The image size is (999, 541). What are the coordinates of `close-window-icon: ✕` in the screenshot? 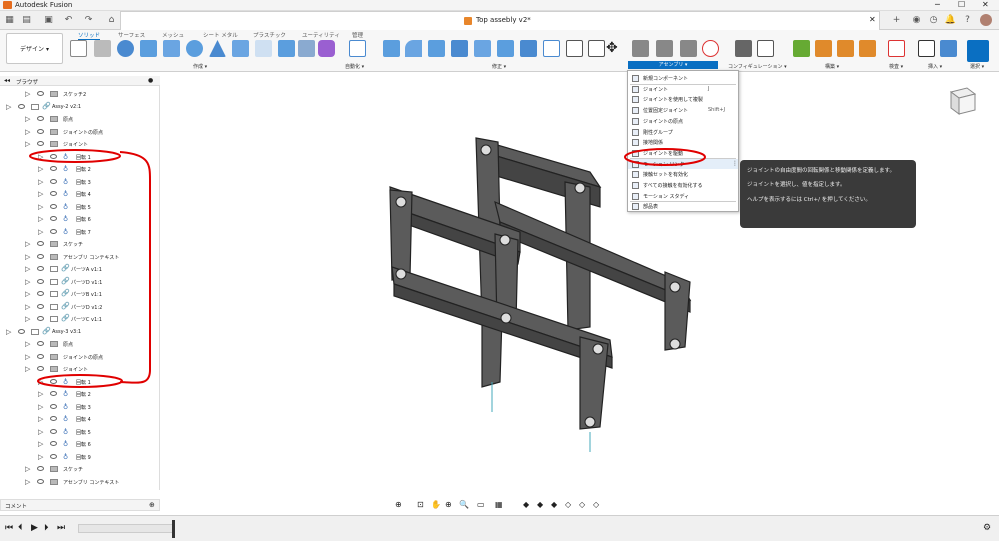 It's located at (985, 4).